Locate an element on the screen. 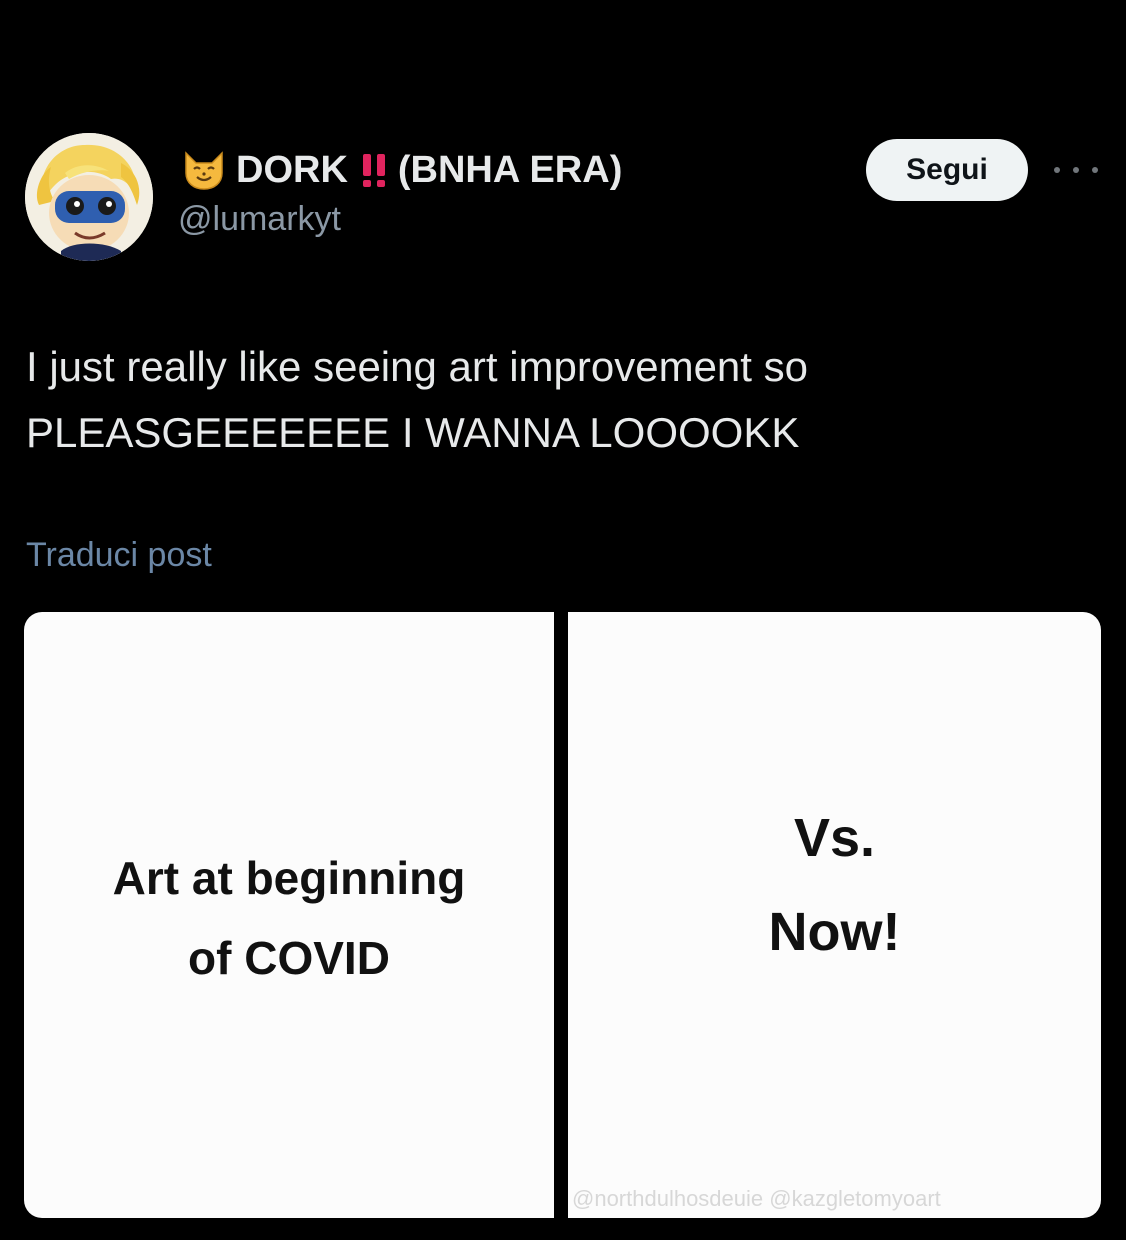 This screenshot has height=1240, width=1126. post-text-line: PLEASGEEEEEEE I WANNA LOOOOKK is located at coordinates (413, 432).